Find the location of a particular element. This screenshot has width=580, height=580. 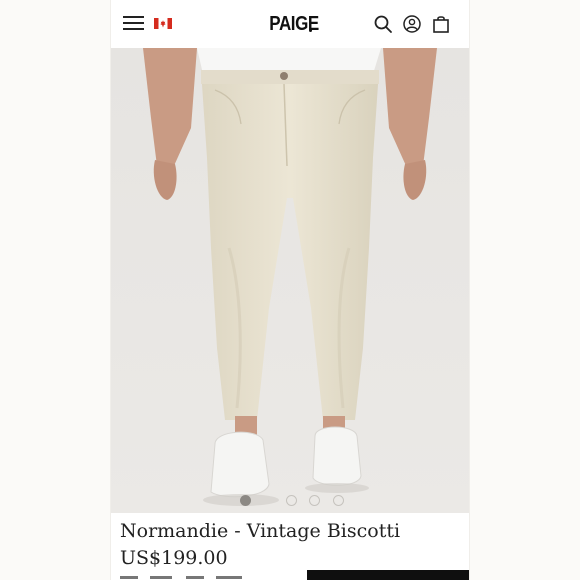

add-to-bag-button is located at coordinates (388, 575).